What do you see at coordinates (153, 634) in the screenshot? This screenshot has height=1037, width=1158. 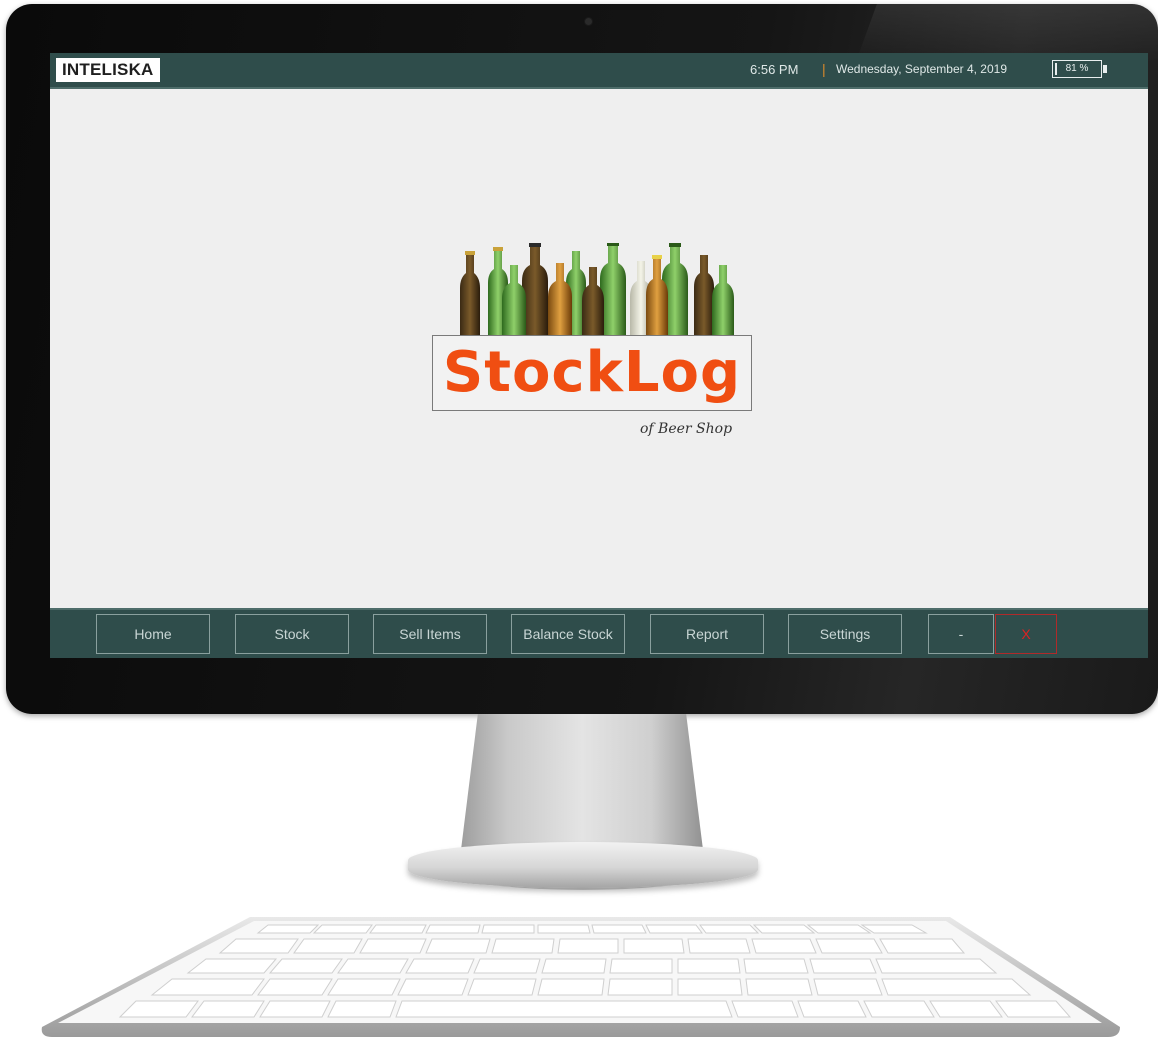 I see `home-button: Home` at bounding box center [153, 634].